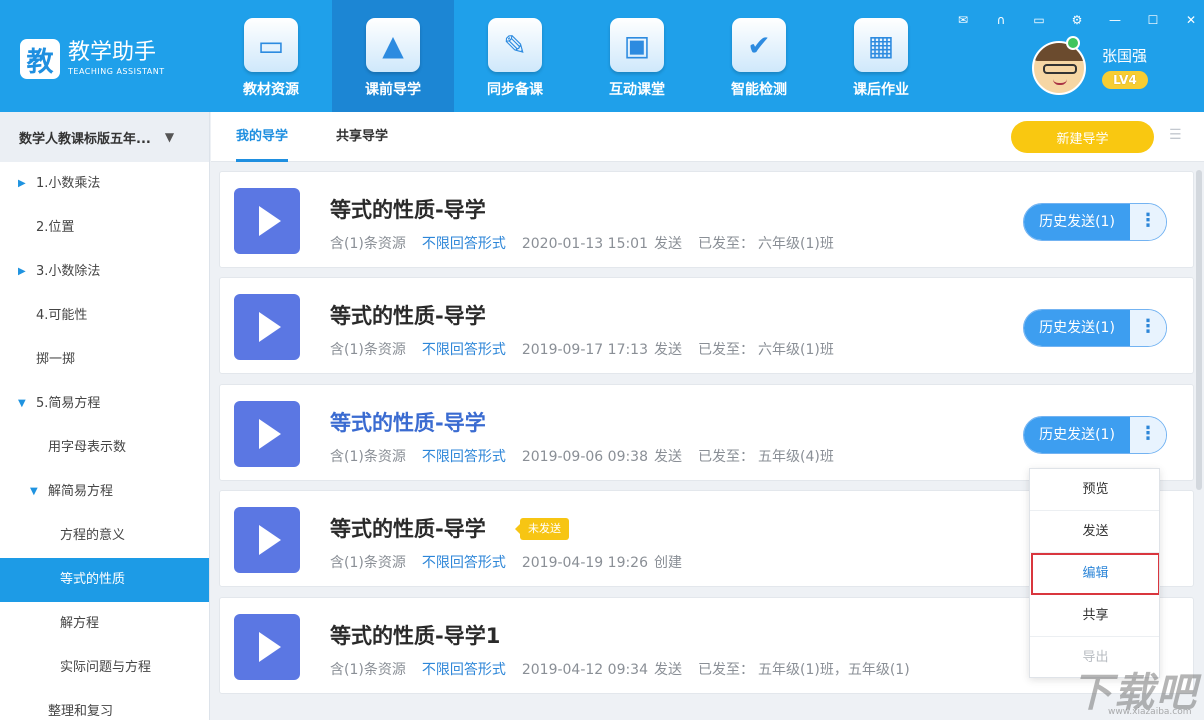 Image resolution: width=1204 pixels, height=720 pixels. Describe the element at coordinates (637, 90) in the screenshot. I see `nav-item-label: 互动课堂` at that location.